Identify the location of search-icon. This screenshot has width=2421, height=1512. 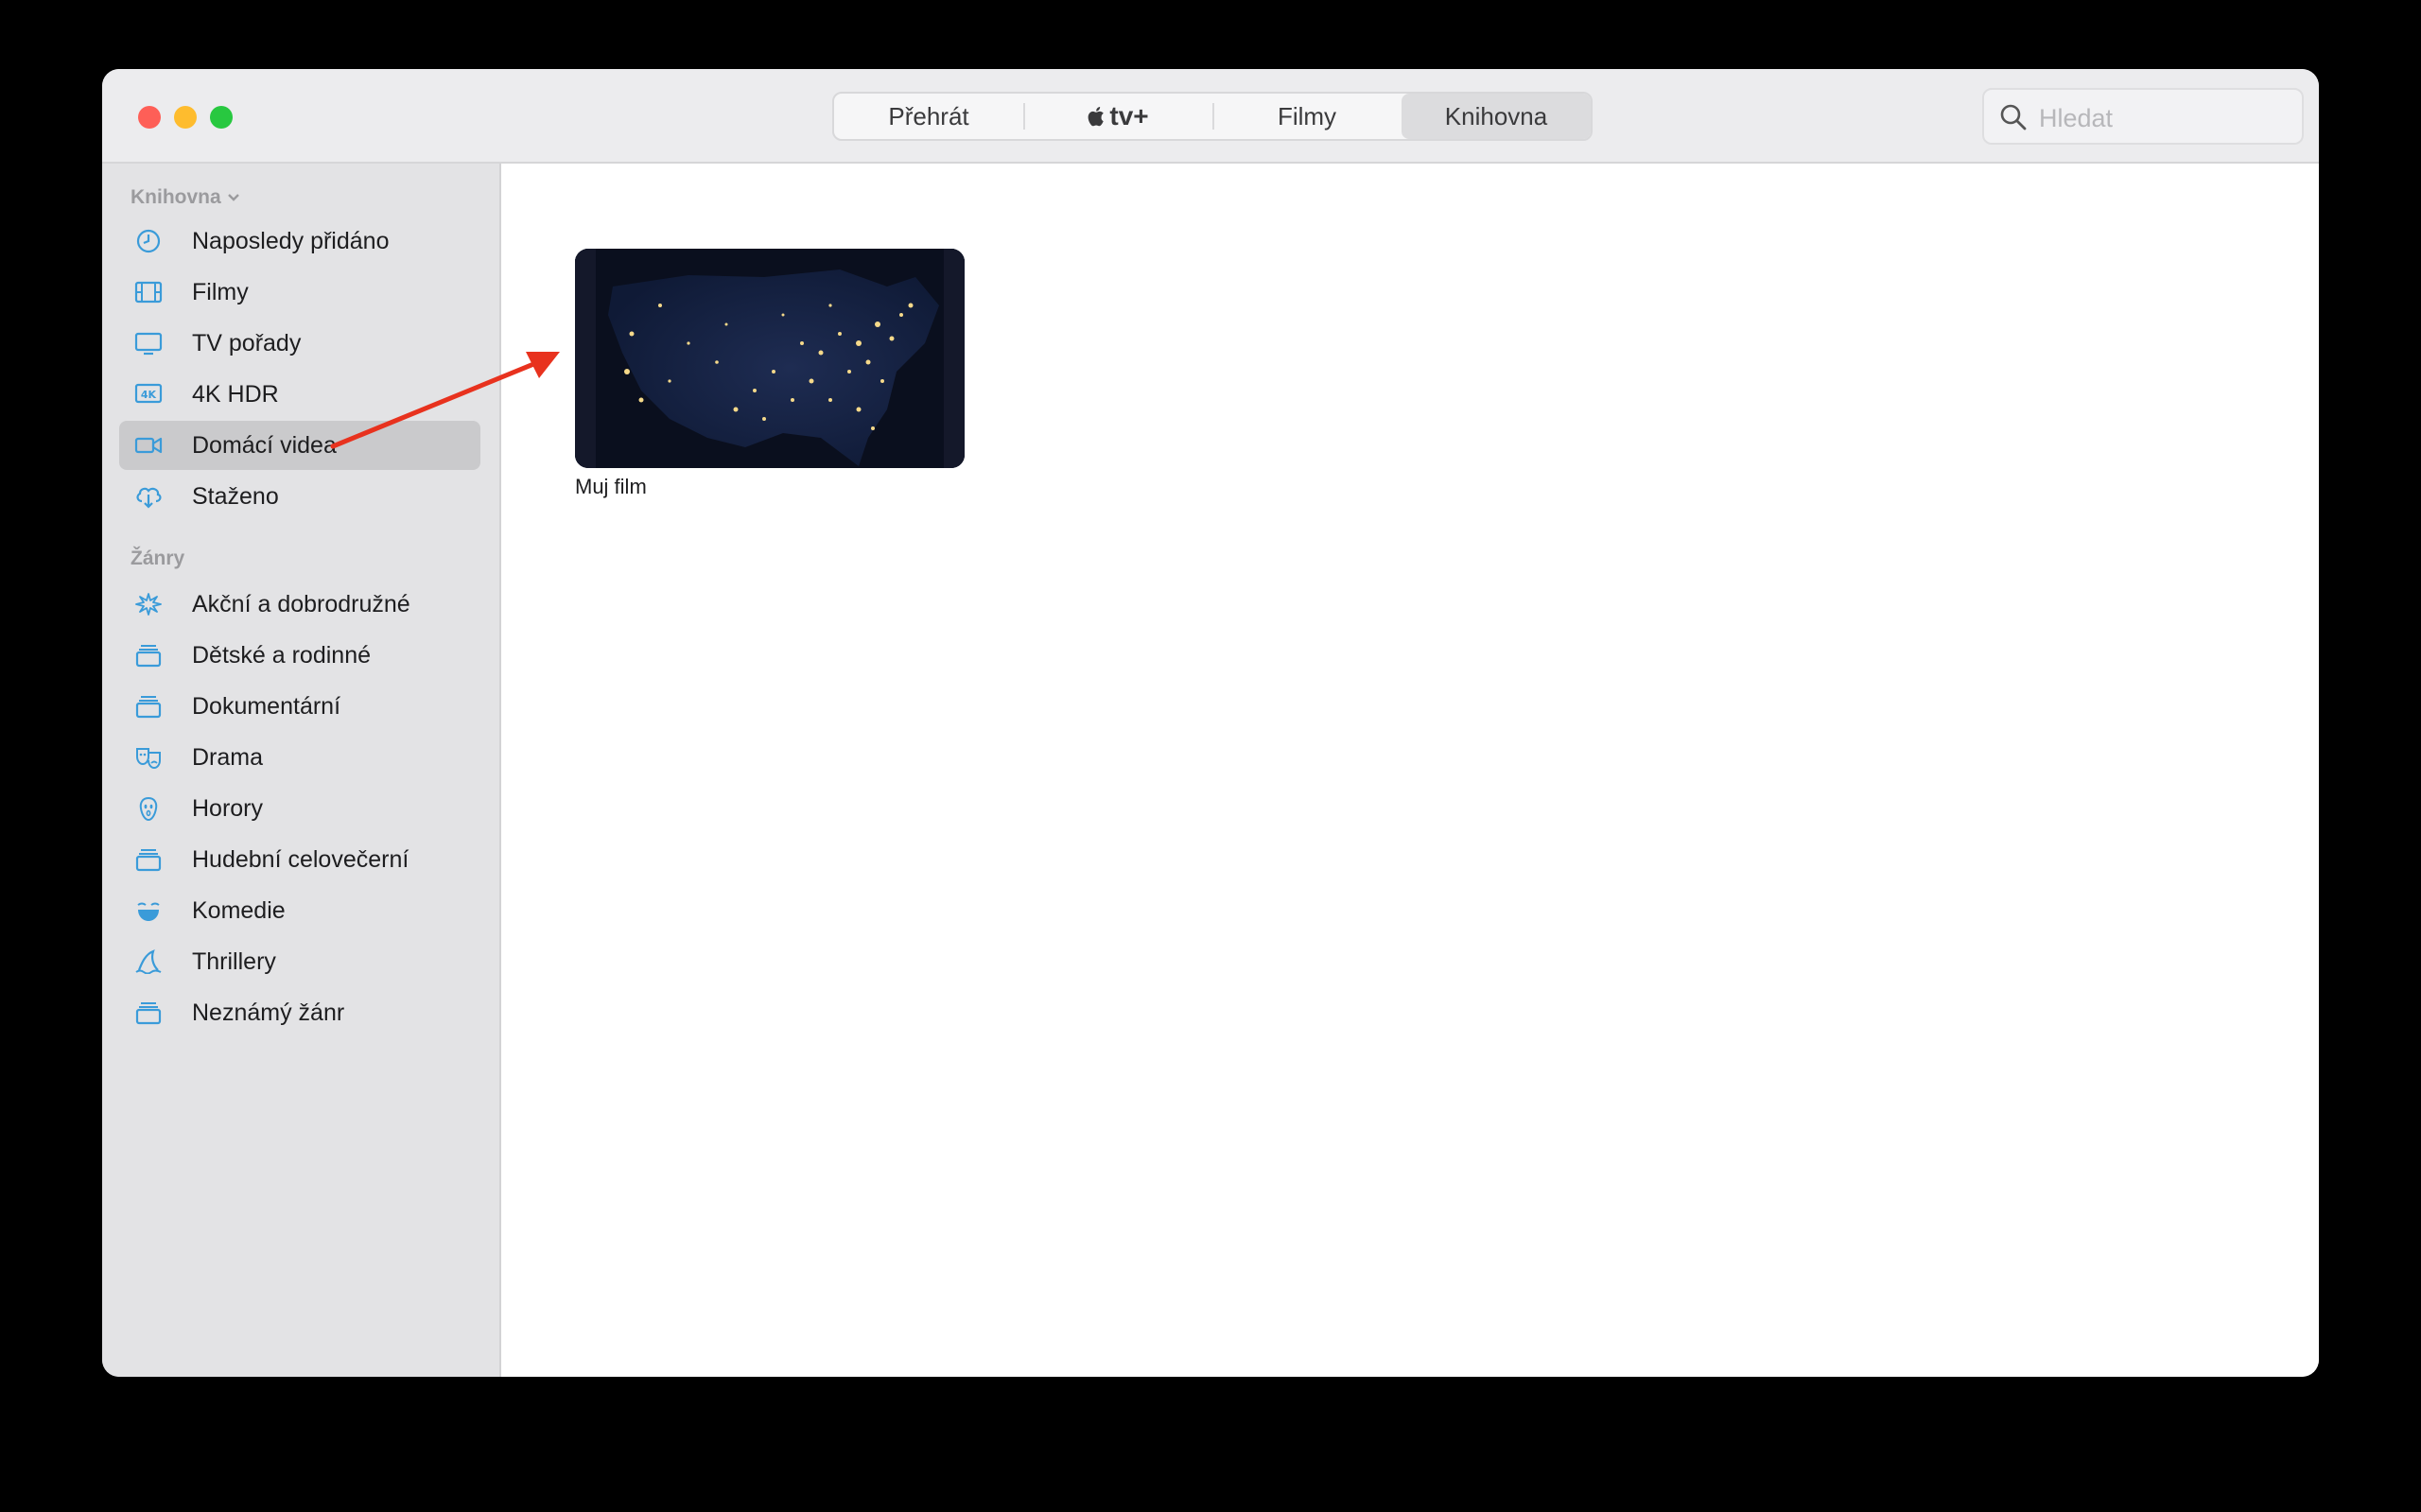
(2013, 117).